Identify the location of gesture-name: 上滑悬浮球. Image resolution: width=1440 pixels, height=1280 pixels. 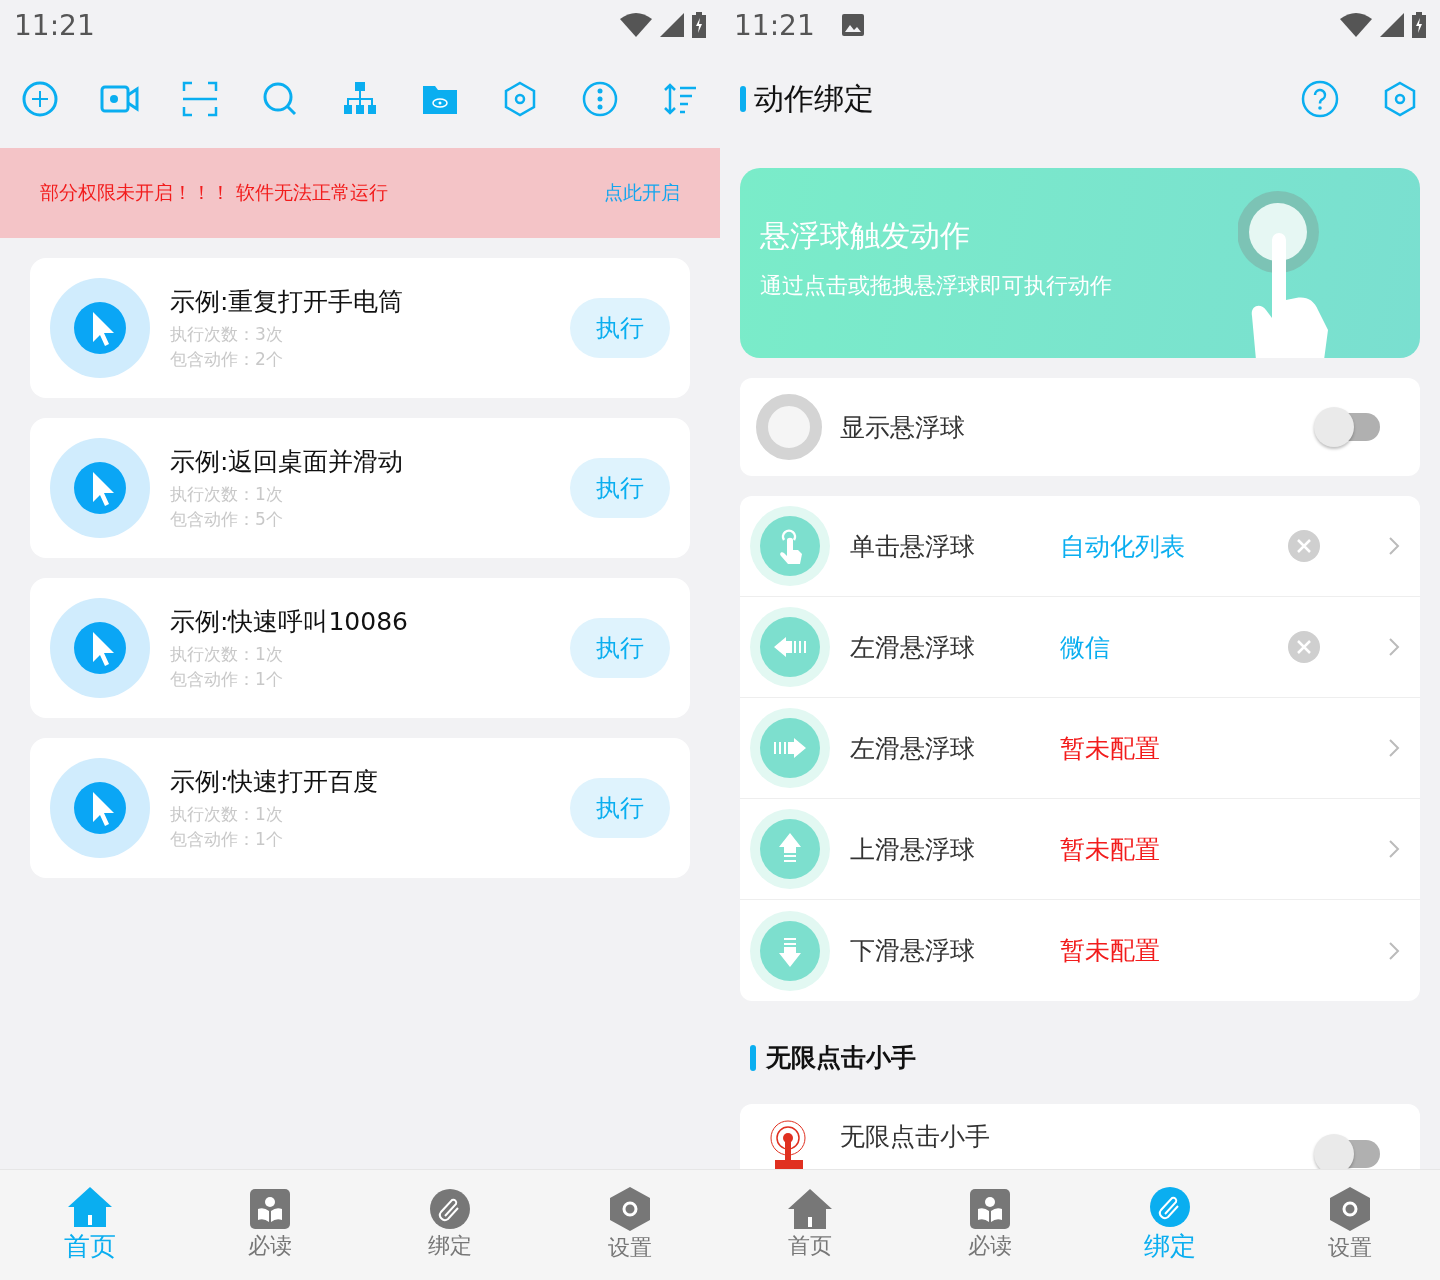
(913, 849).